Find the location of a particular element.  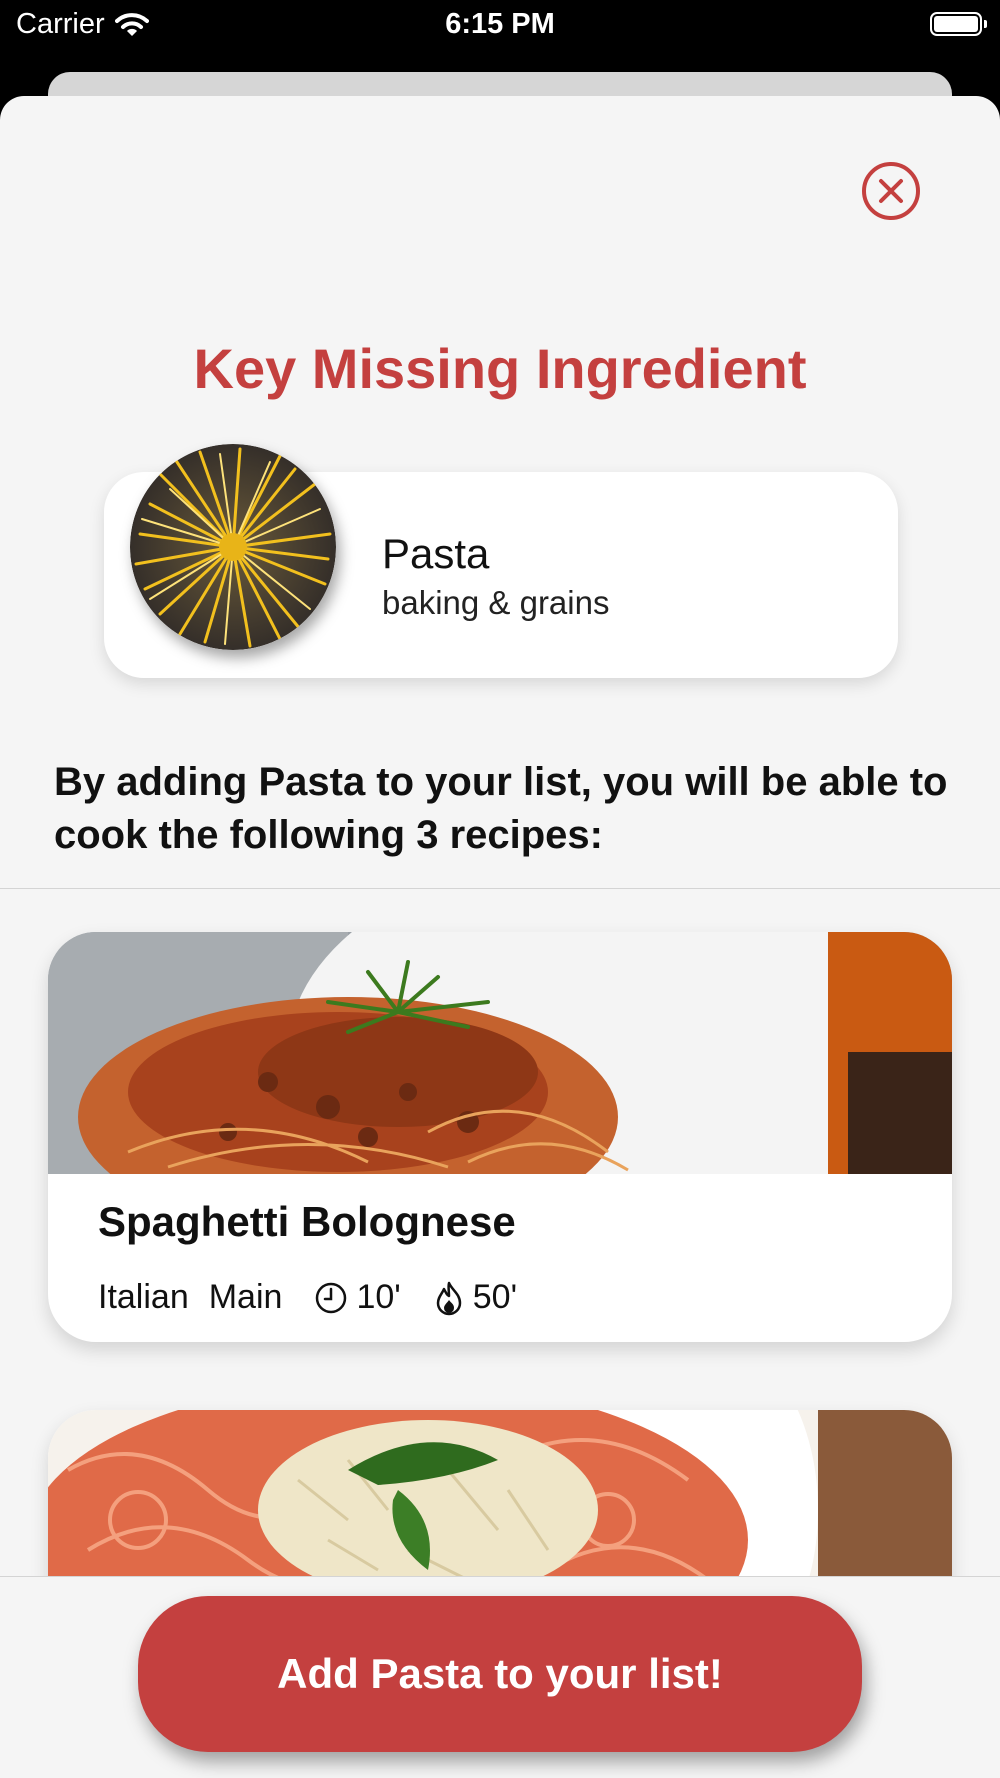

prep-time: 10' is located at coordinates (357, 1297).